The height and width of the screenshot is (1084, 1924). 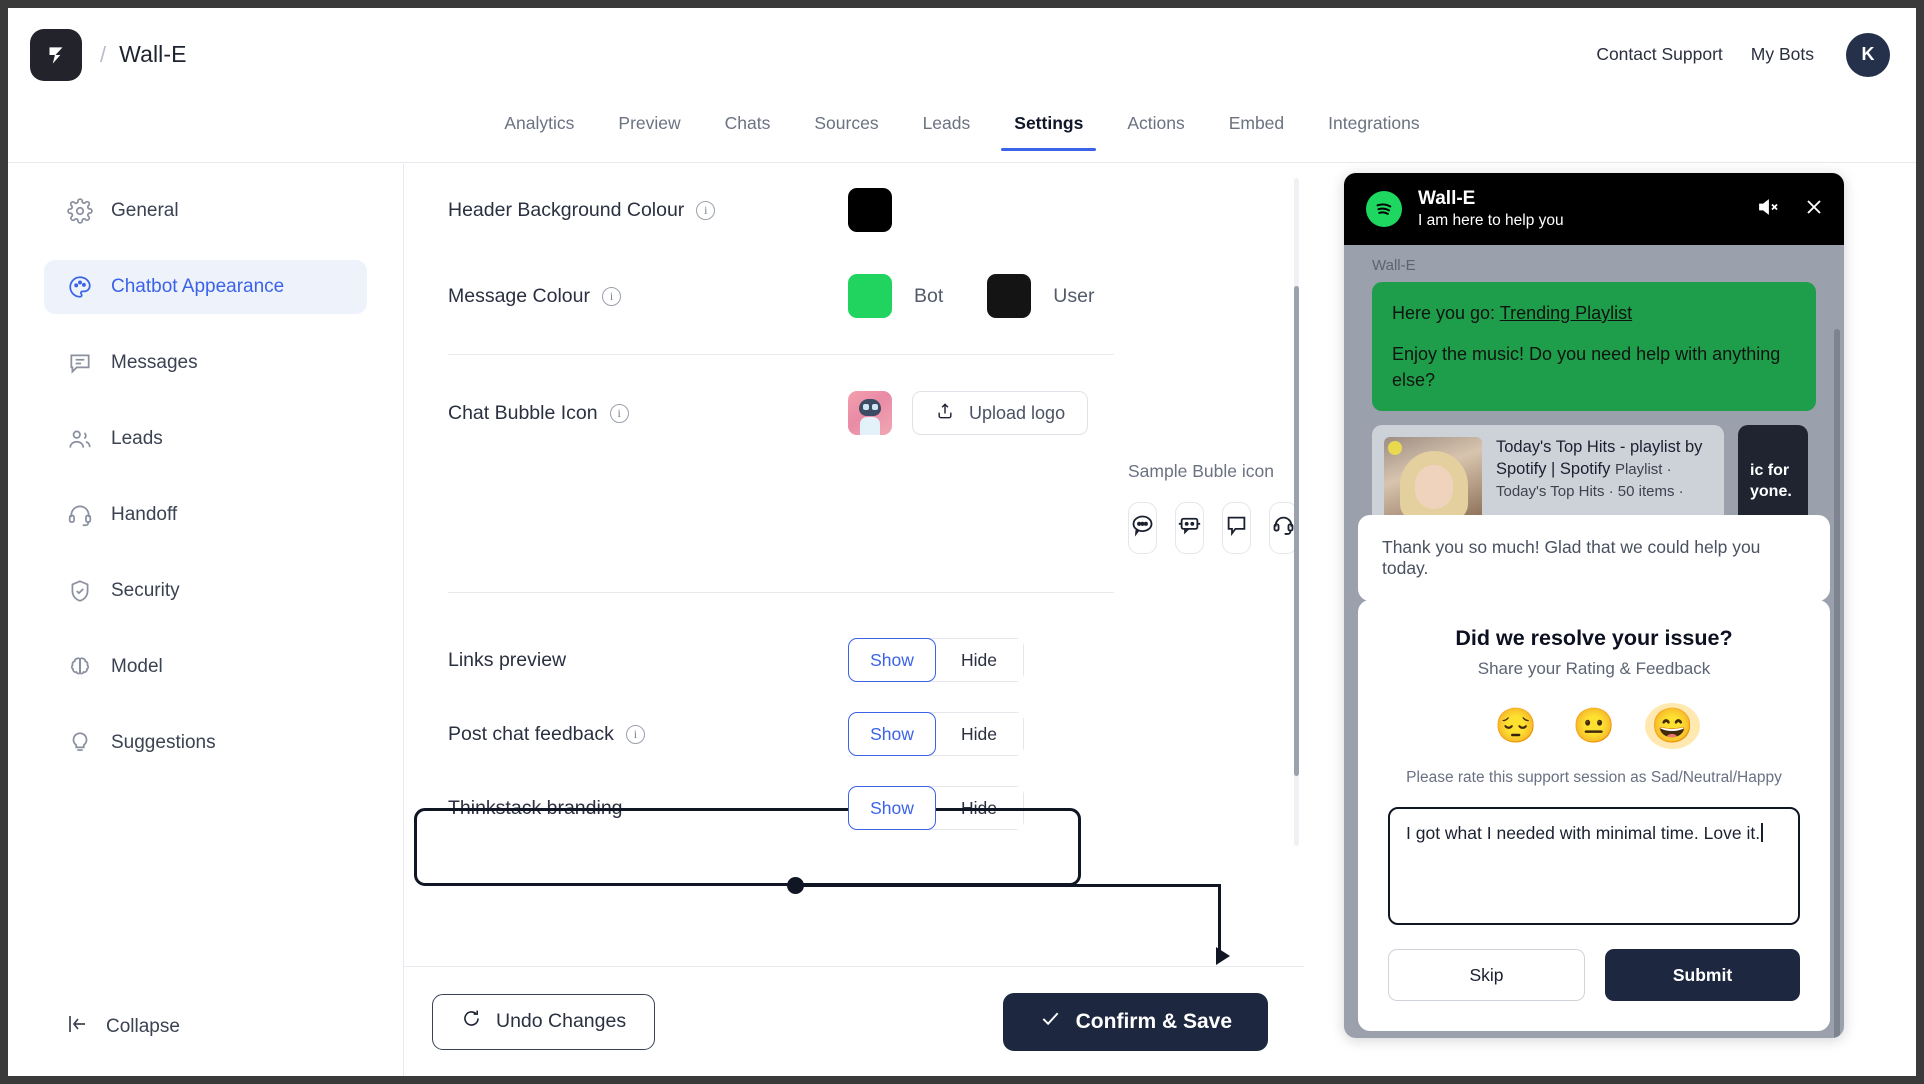 What do you see at coordinates (892, 808) in the screenshot?
I see `thinkstack-branding-show-button: Show` at bounding box center [892, 808].